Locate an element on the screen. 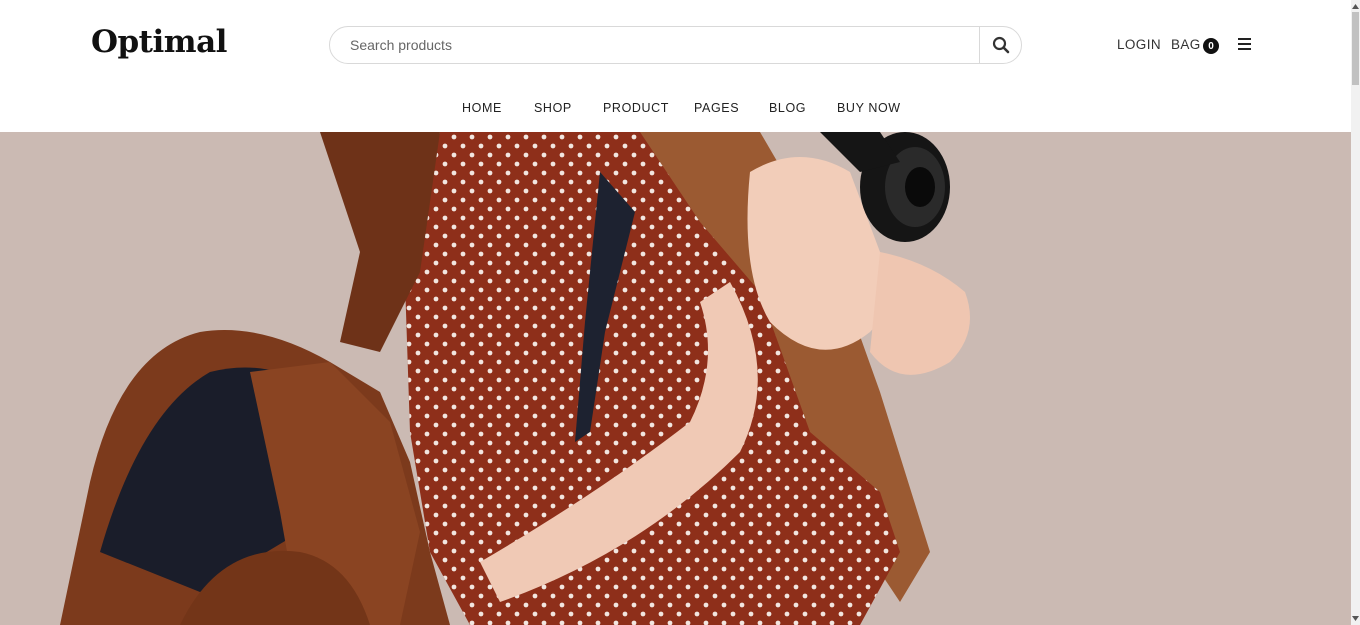 This screenshot has height=625, width=1360. search-icon is located at coordinates (1000, 45).